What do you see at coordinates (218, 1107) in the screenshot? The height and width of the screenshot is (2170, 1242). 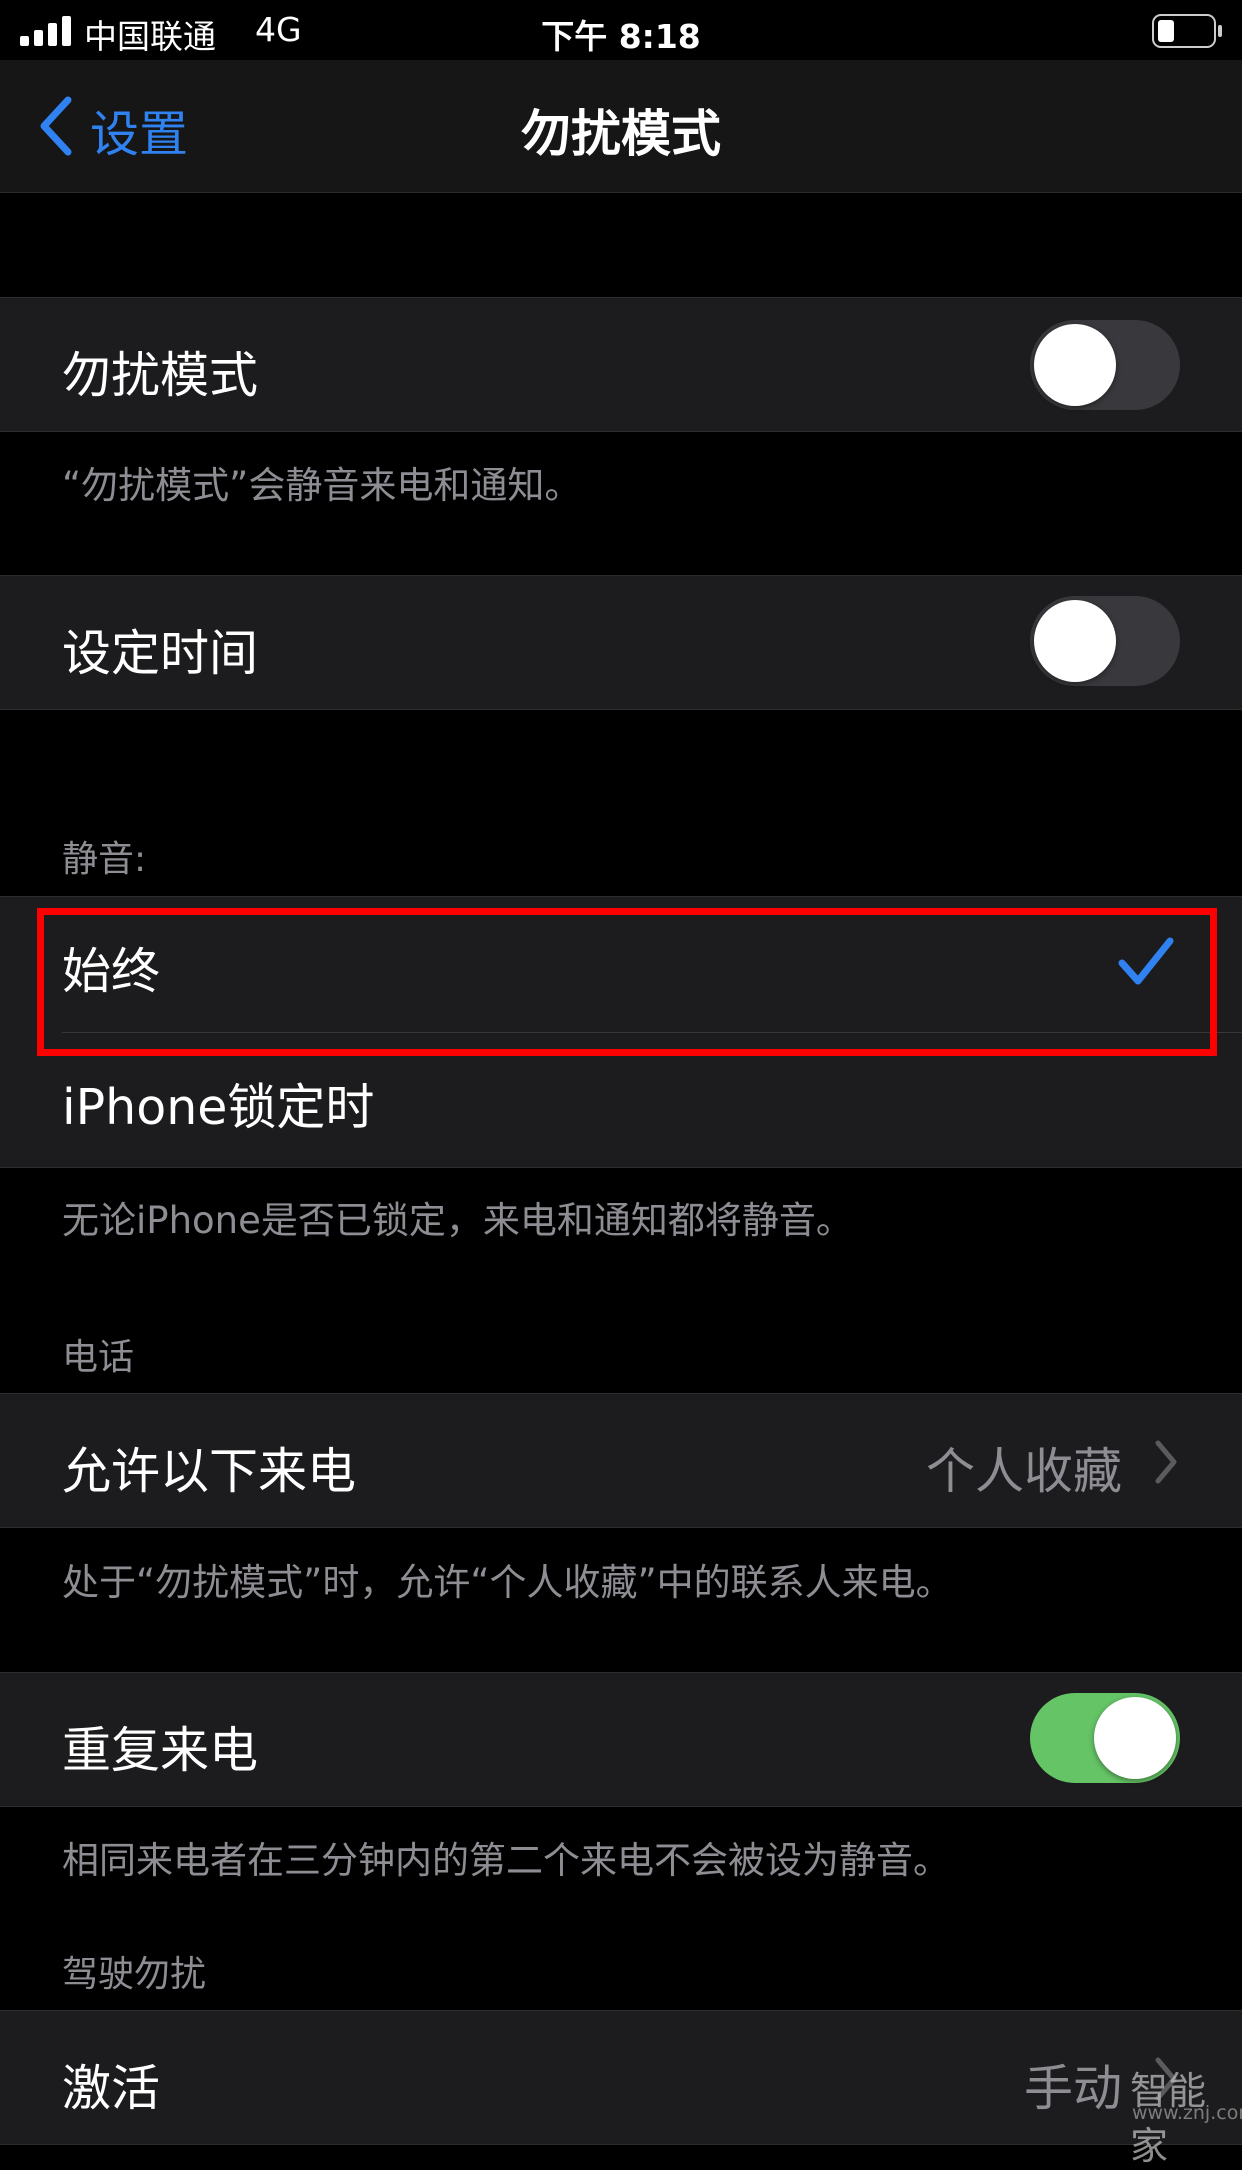 I see `silence-option-label: iPhone锁定时` at bounding box center [218, 1107].